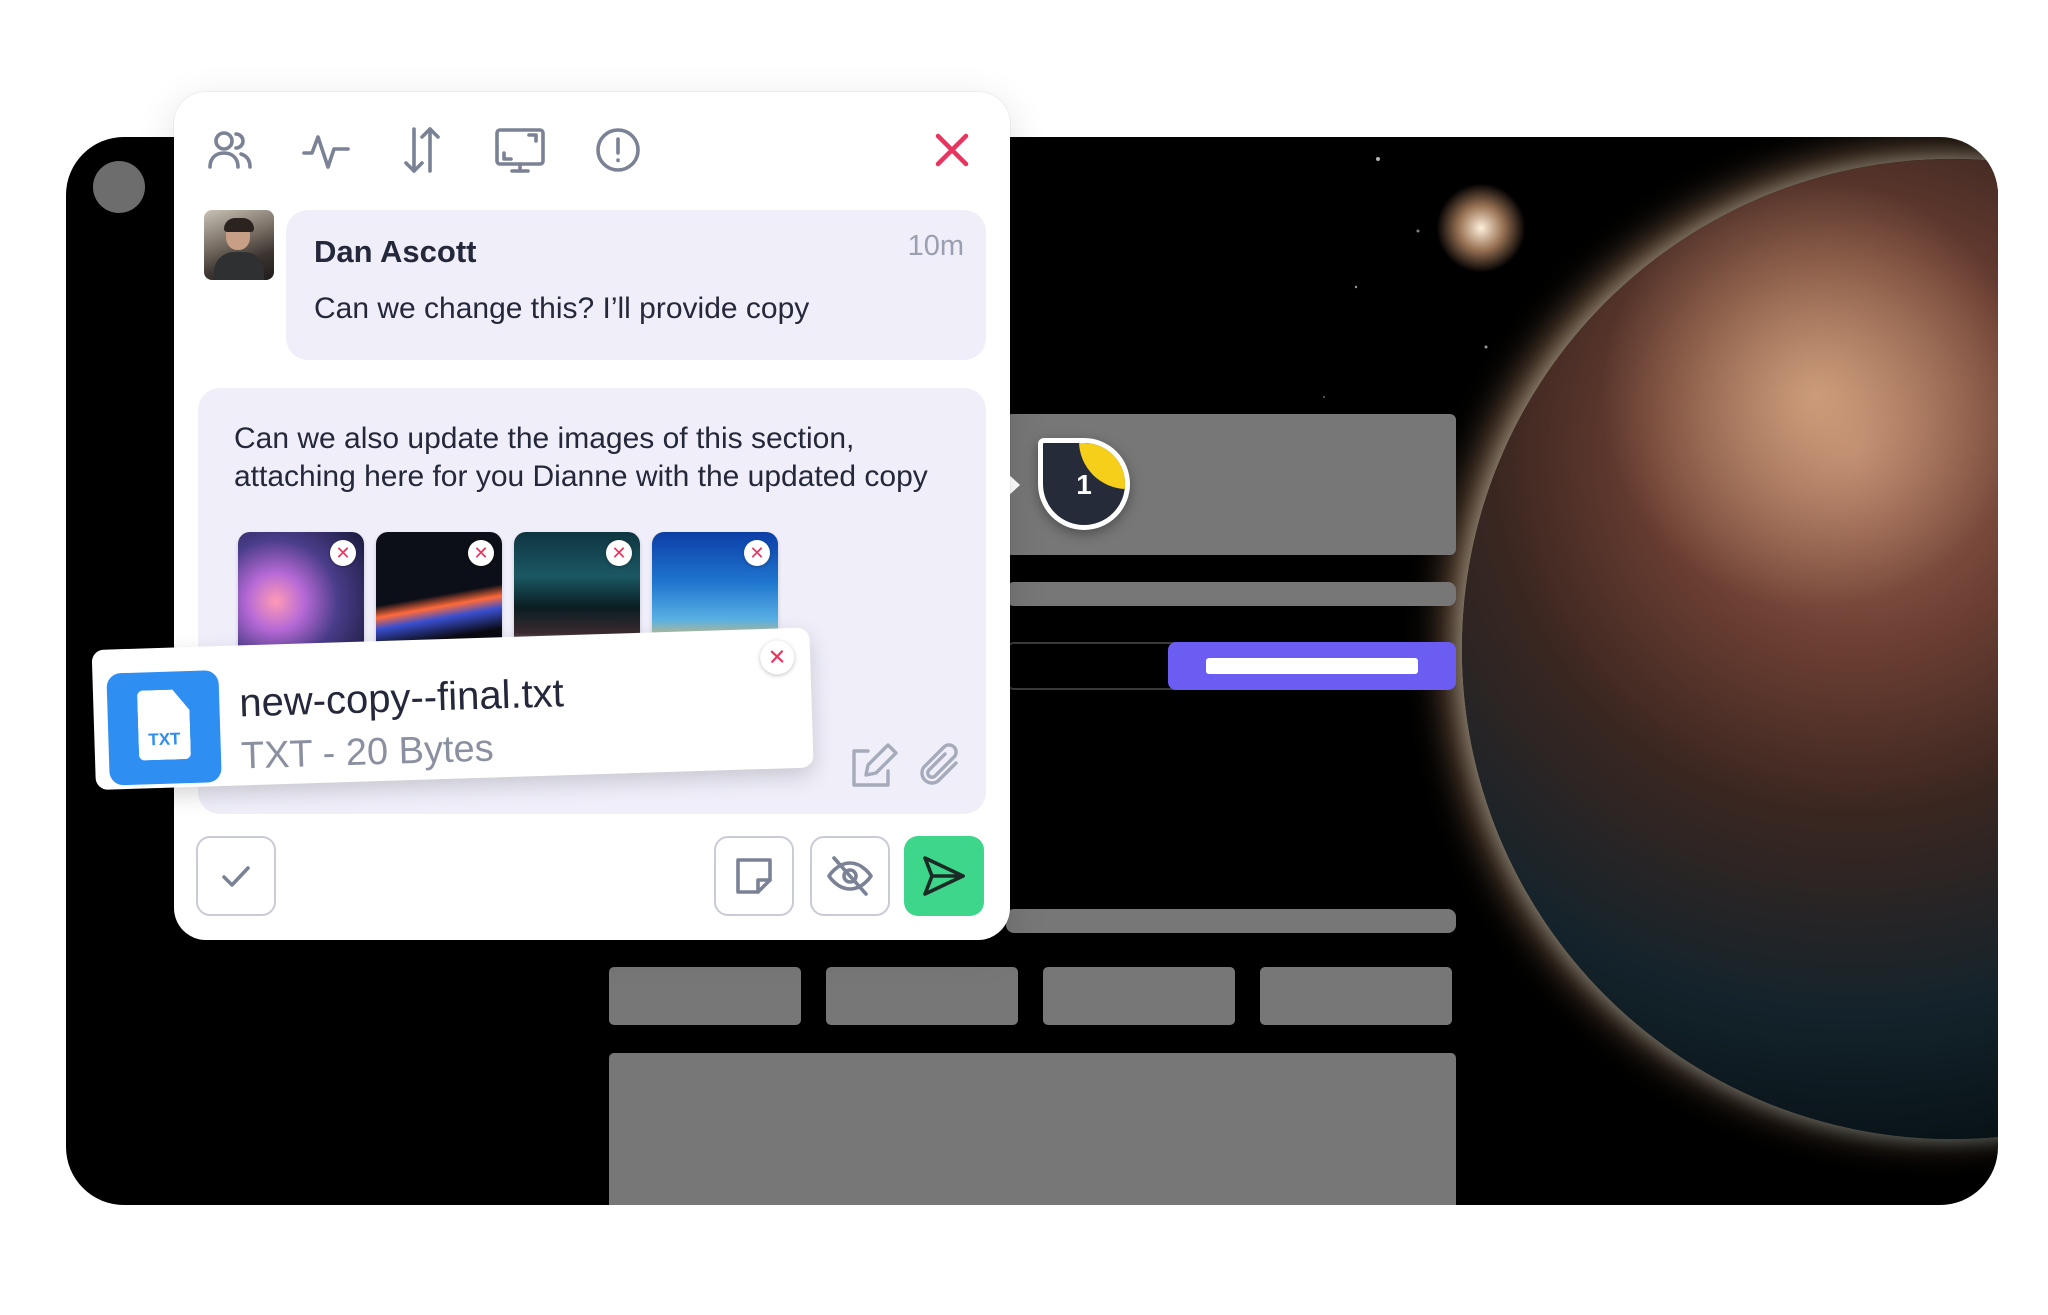  I want to click on placeholder-cta-button, so click(1312, 666).